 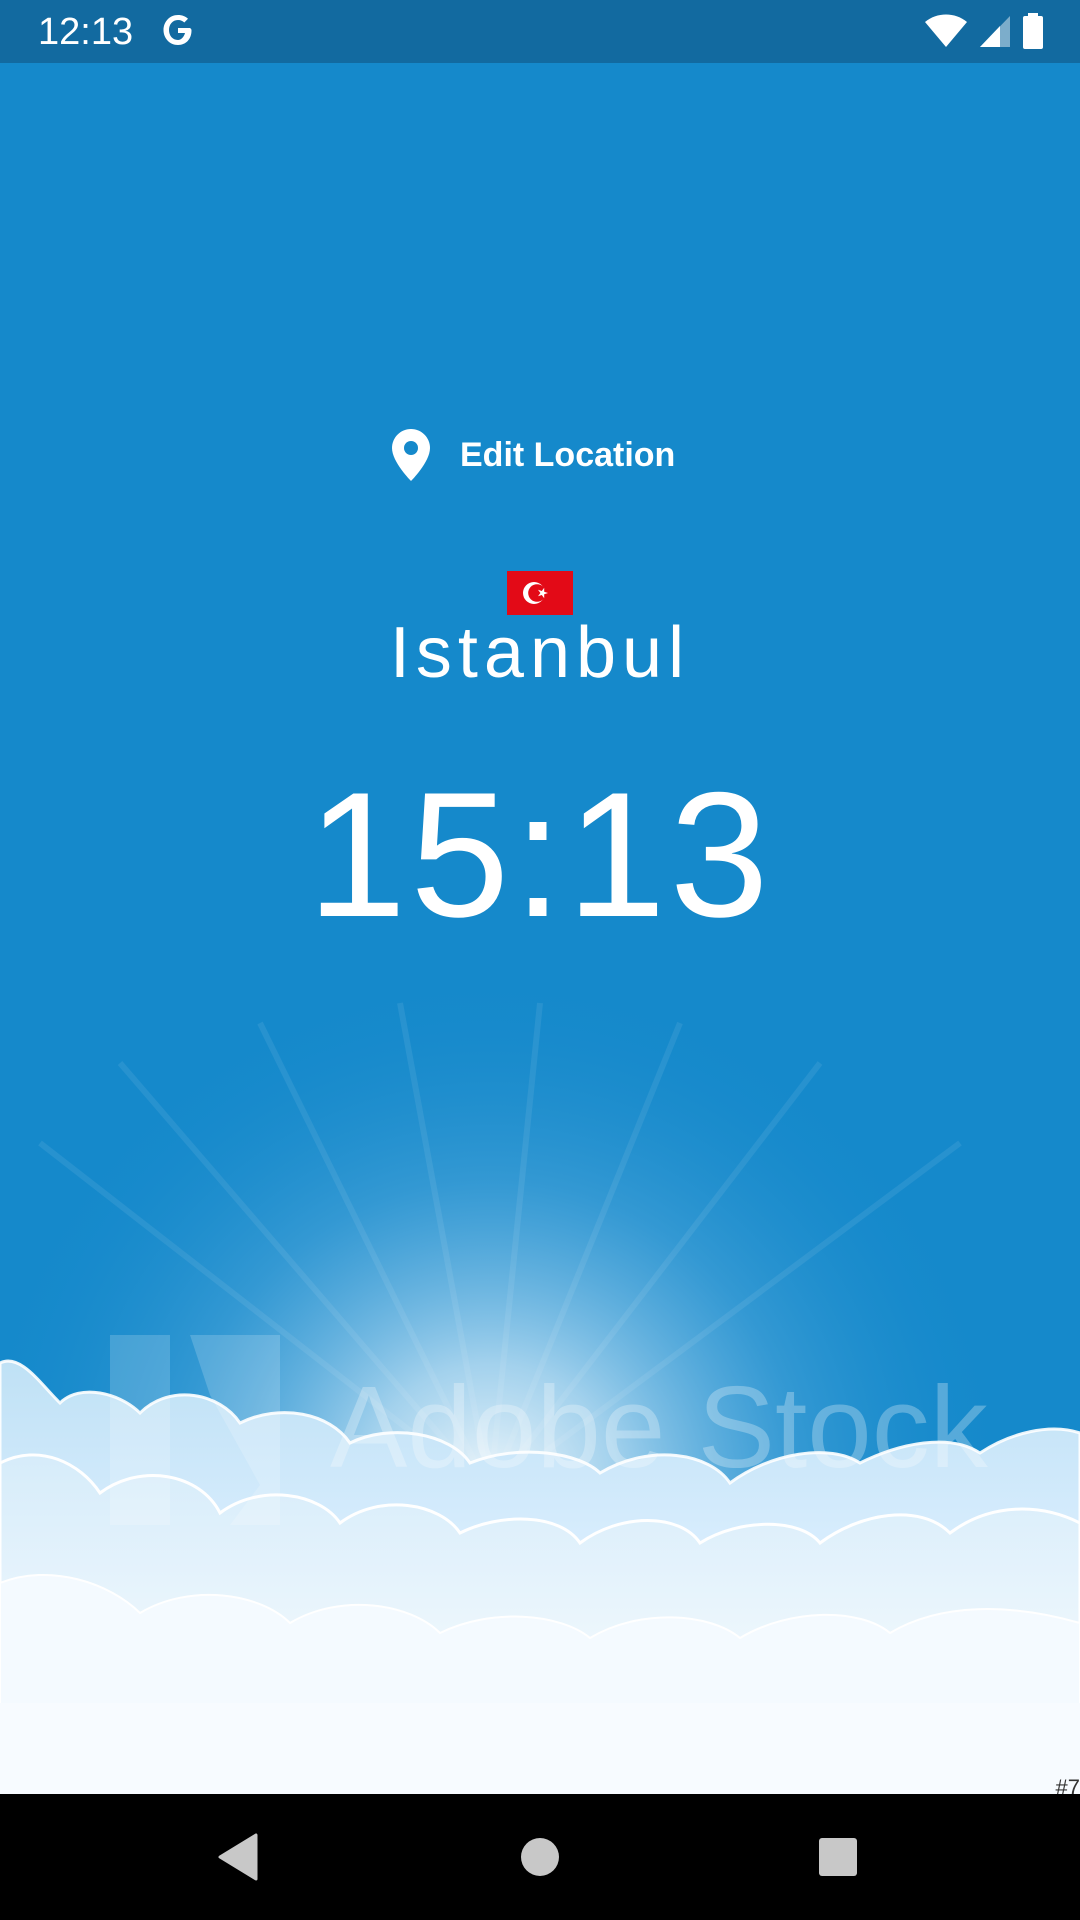 What do you see at coordinates (1033, 31) in the screenshot?
I see `battery-icon` at bounding box center [1033, 31].